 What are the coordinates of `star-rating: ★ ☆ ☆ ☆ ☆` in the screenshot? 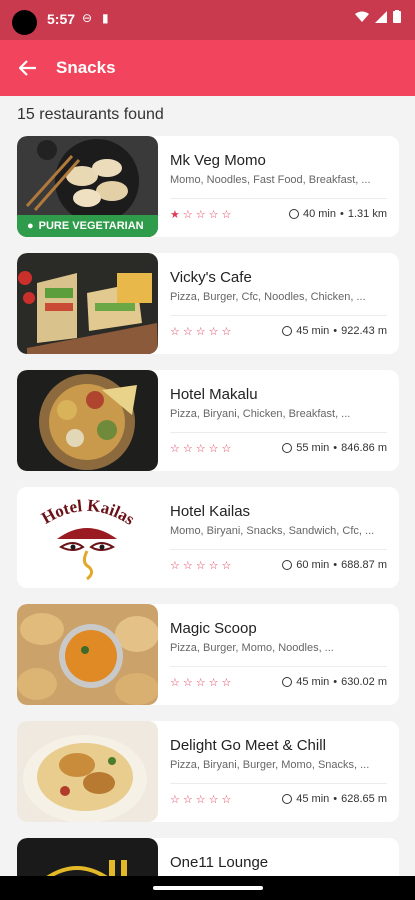 It's located at (200, 214).